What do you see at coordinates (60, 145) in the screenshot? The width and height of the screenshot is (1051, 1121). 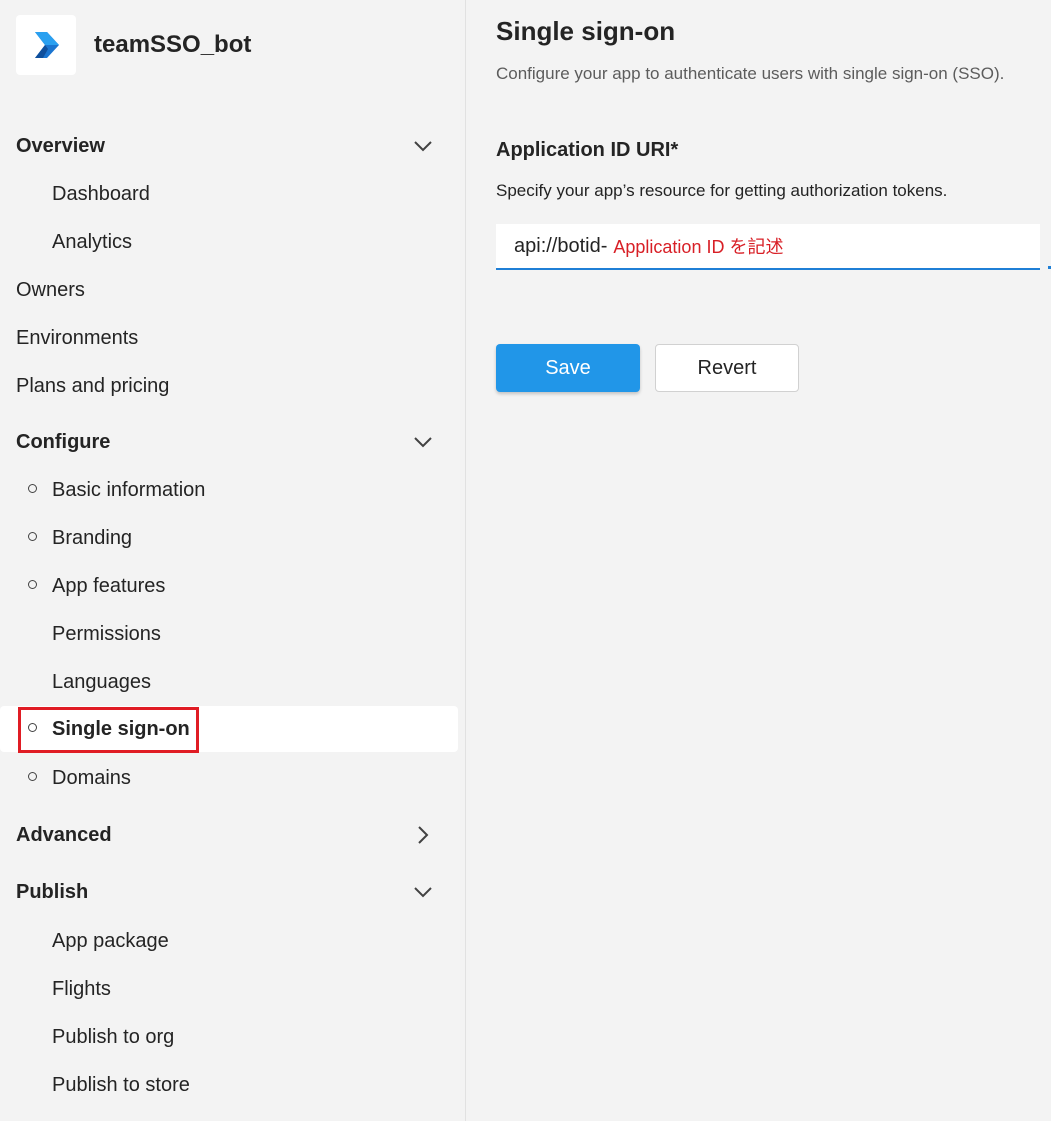 I see `nav-section-label: Overview` at bounding box center [60, 145].